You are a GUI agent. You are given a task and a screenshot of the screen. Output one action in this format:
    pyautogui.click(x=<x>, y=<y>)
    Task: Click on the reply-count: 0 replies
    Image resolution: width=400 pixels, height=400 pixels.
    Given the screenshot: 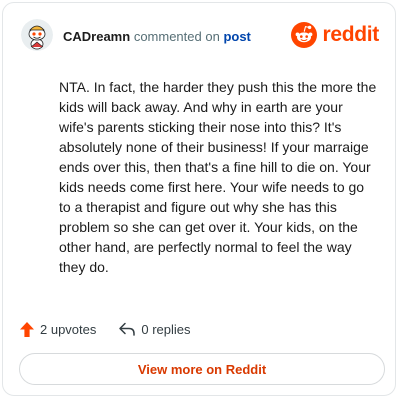 What is the action you would take?
    pyautogui.click(x=166, y=329)
    